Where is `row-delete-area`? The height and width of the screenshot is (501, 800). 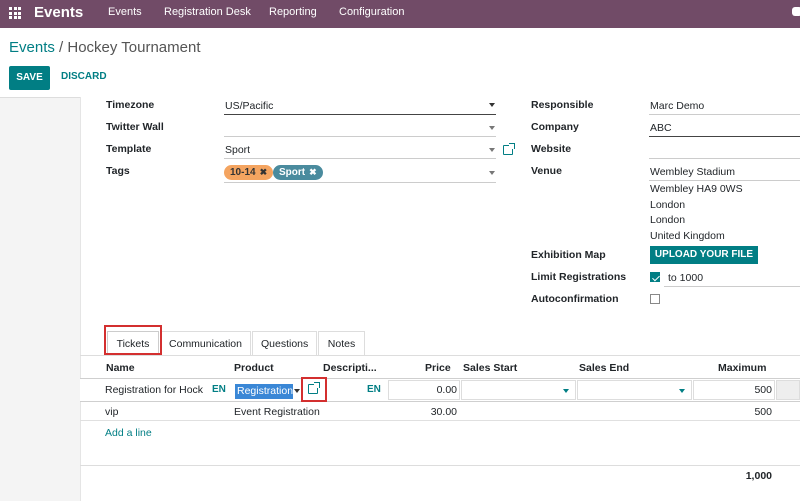 row-delete-area is located at coordinates (788, 390).